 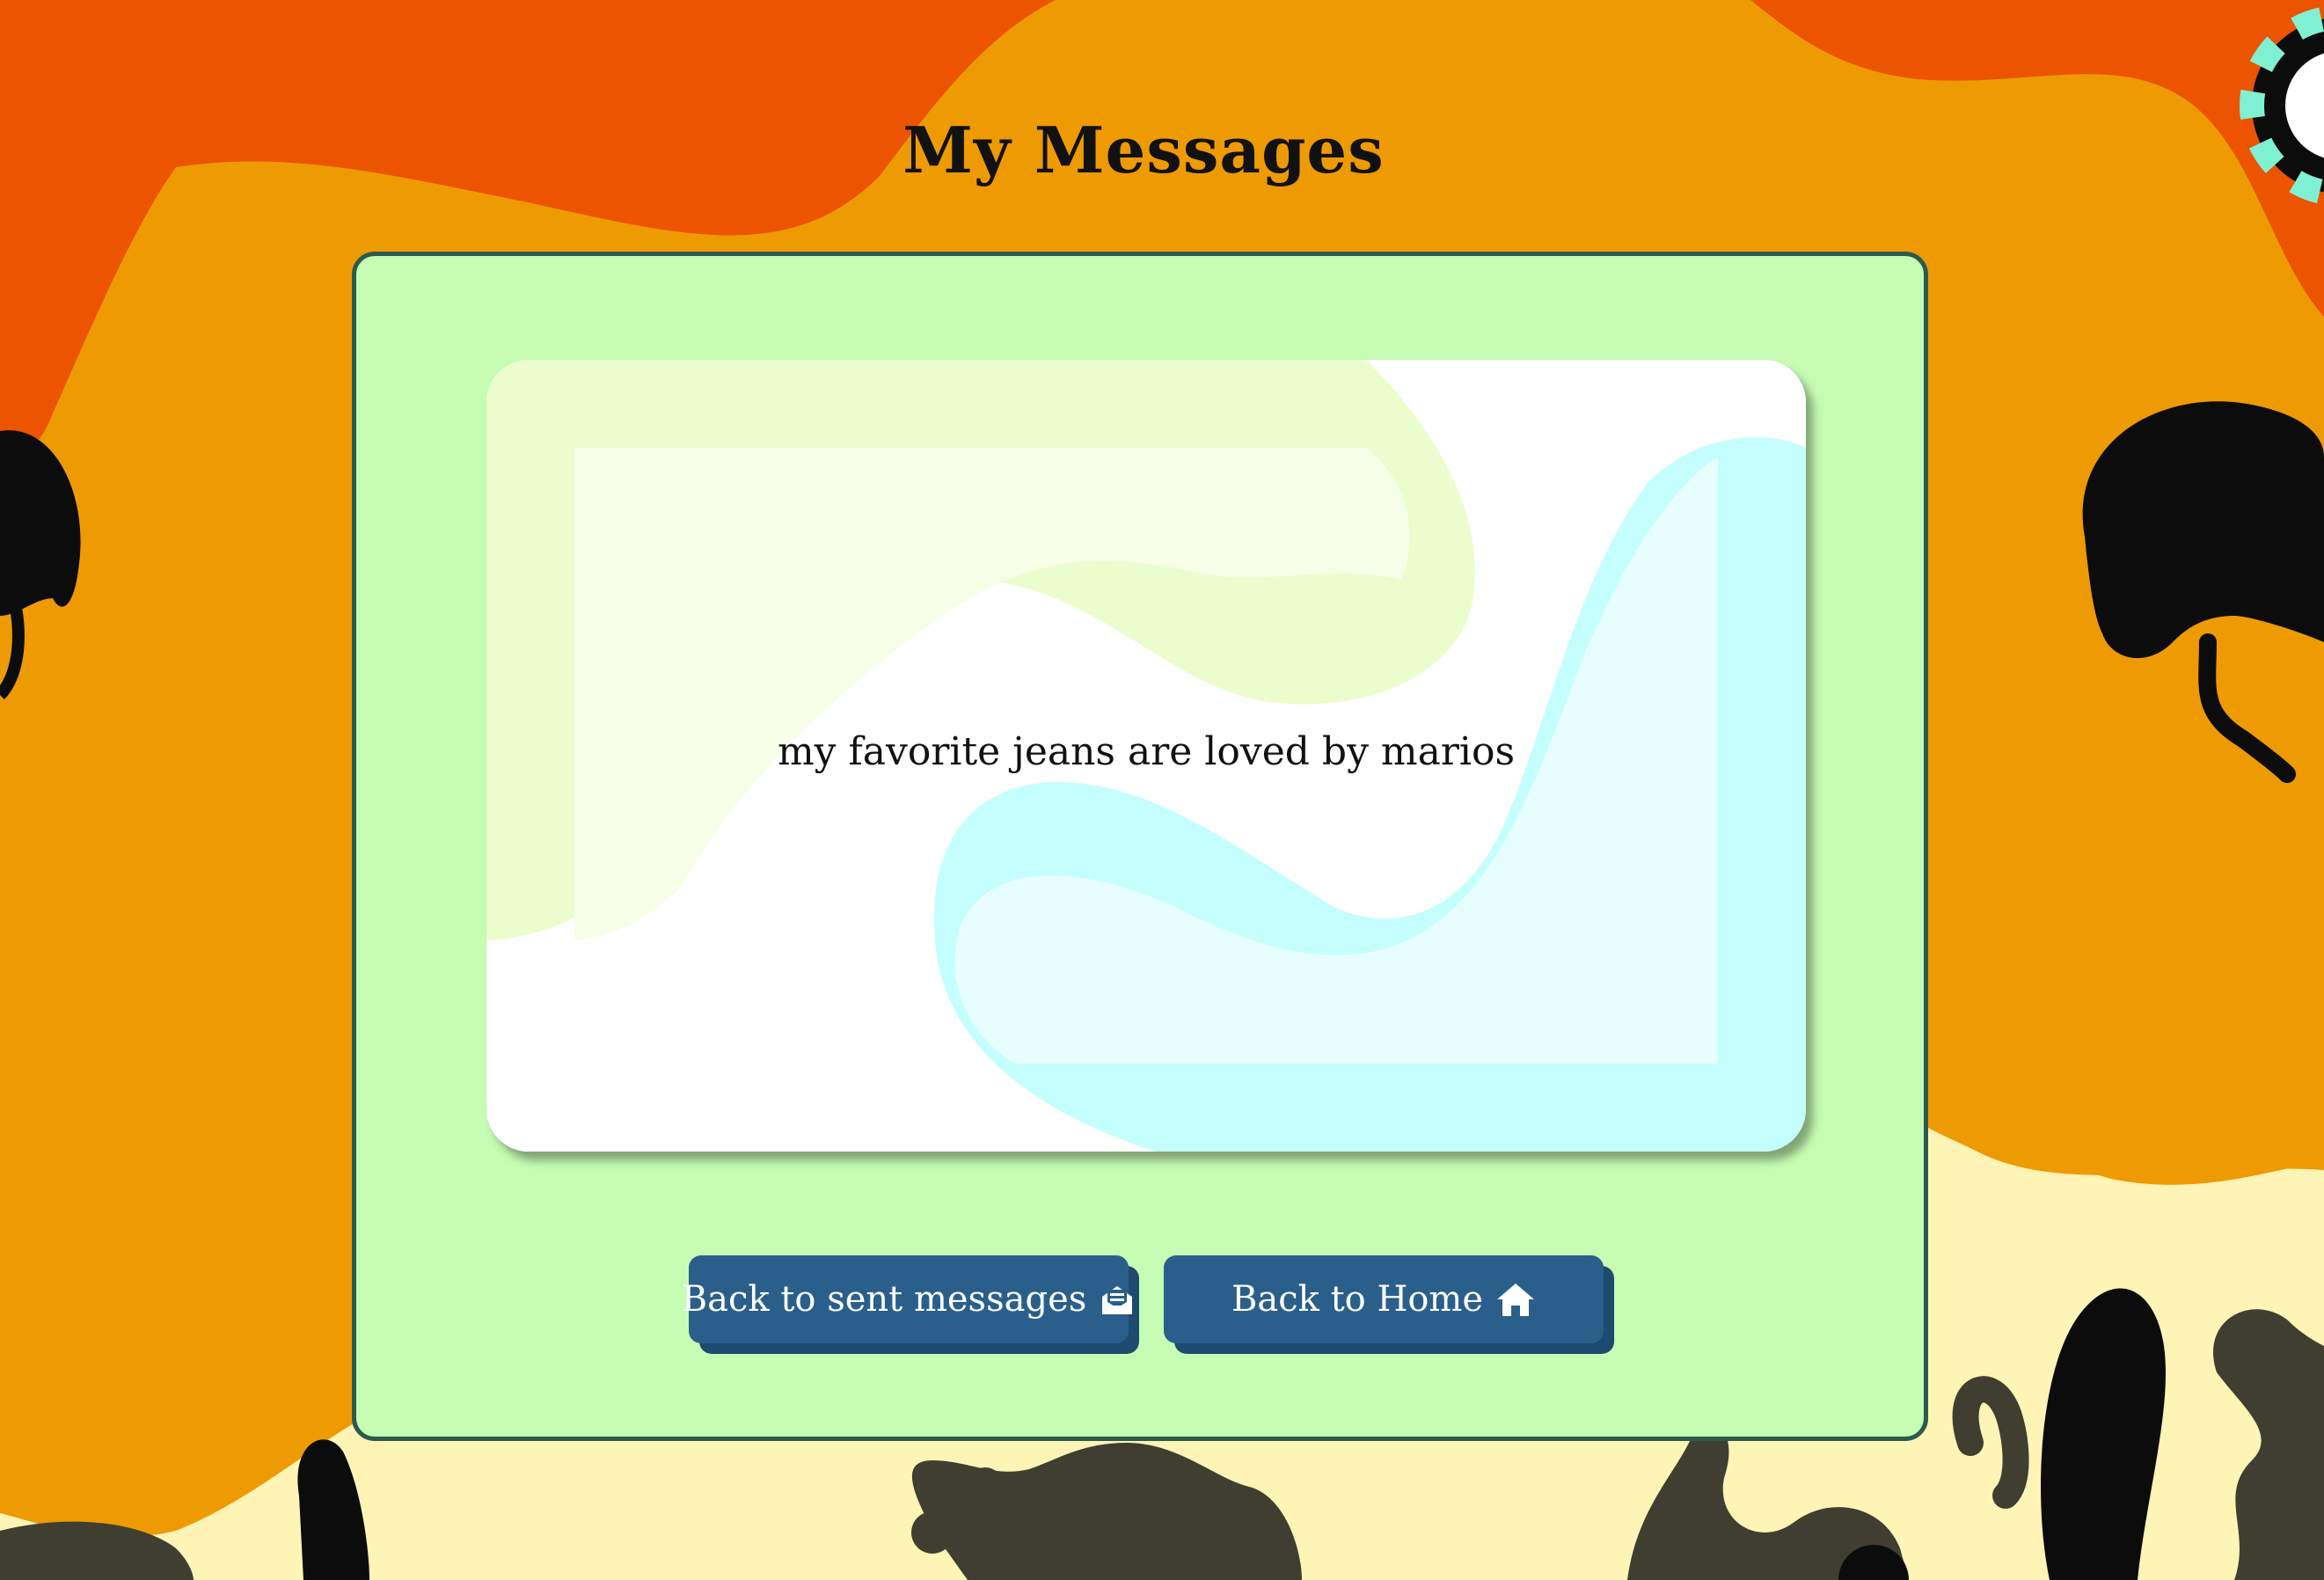 I want to click on home-icon, so click(x=1515, y=1300).